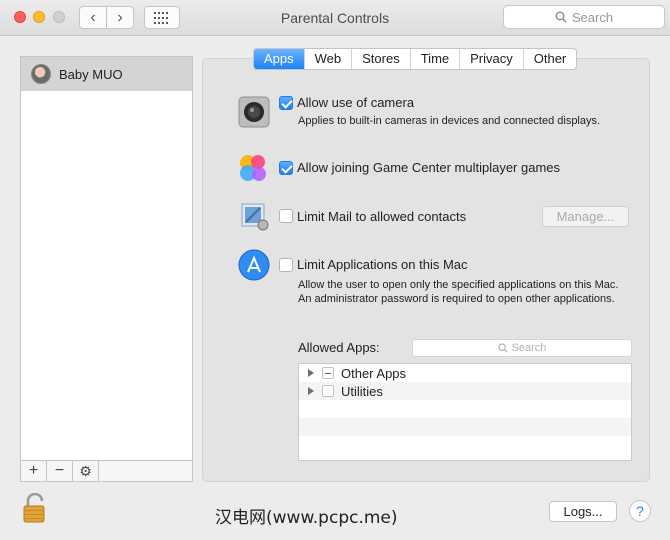 Image resolution: width=670 pixels, height=540 pixels. What do you see at coordinates (106, 471) in the screenshot?
I see `user-list-toolbar: + − ⚙` at bounding box center [106, 471].